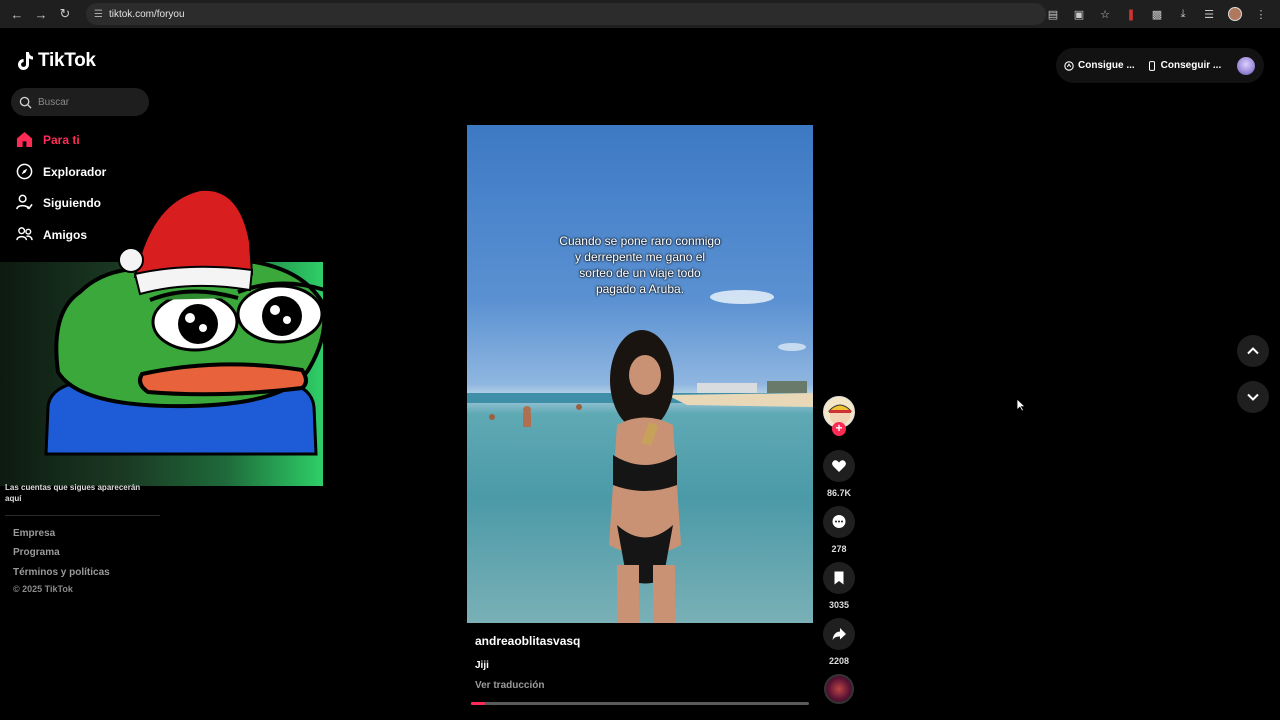 This screenshot has height=720, width=1280. Describe the element at coordinates (839, 578) in the screenshot. I see `bookmark-icon` at that location.